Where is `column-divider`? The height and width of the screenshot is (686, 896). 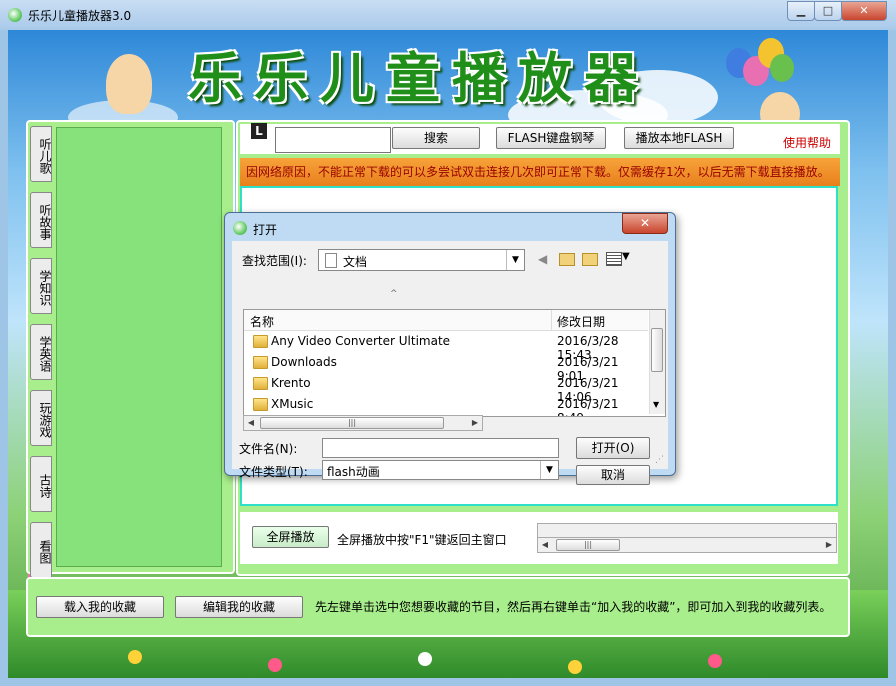
column-divider is located at coordinates (551, 320).